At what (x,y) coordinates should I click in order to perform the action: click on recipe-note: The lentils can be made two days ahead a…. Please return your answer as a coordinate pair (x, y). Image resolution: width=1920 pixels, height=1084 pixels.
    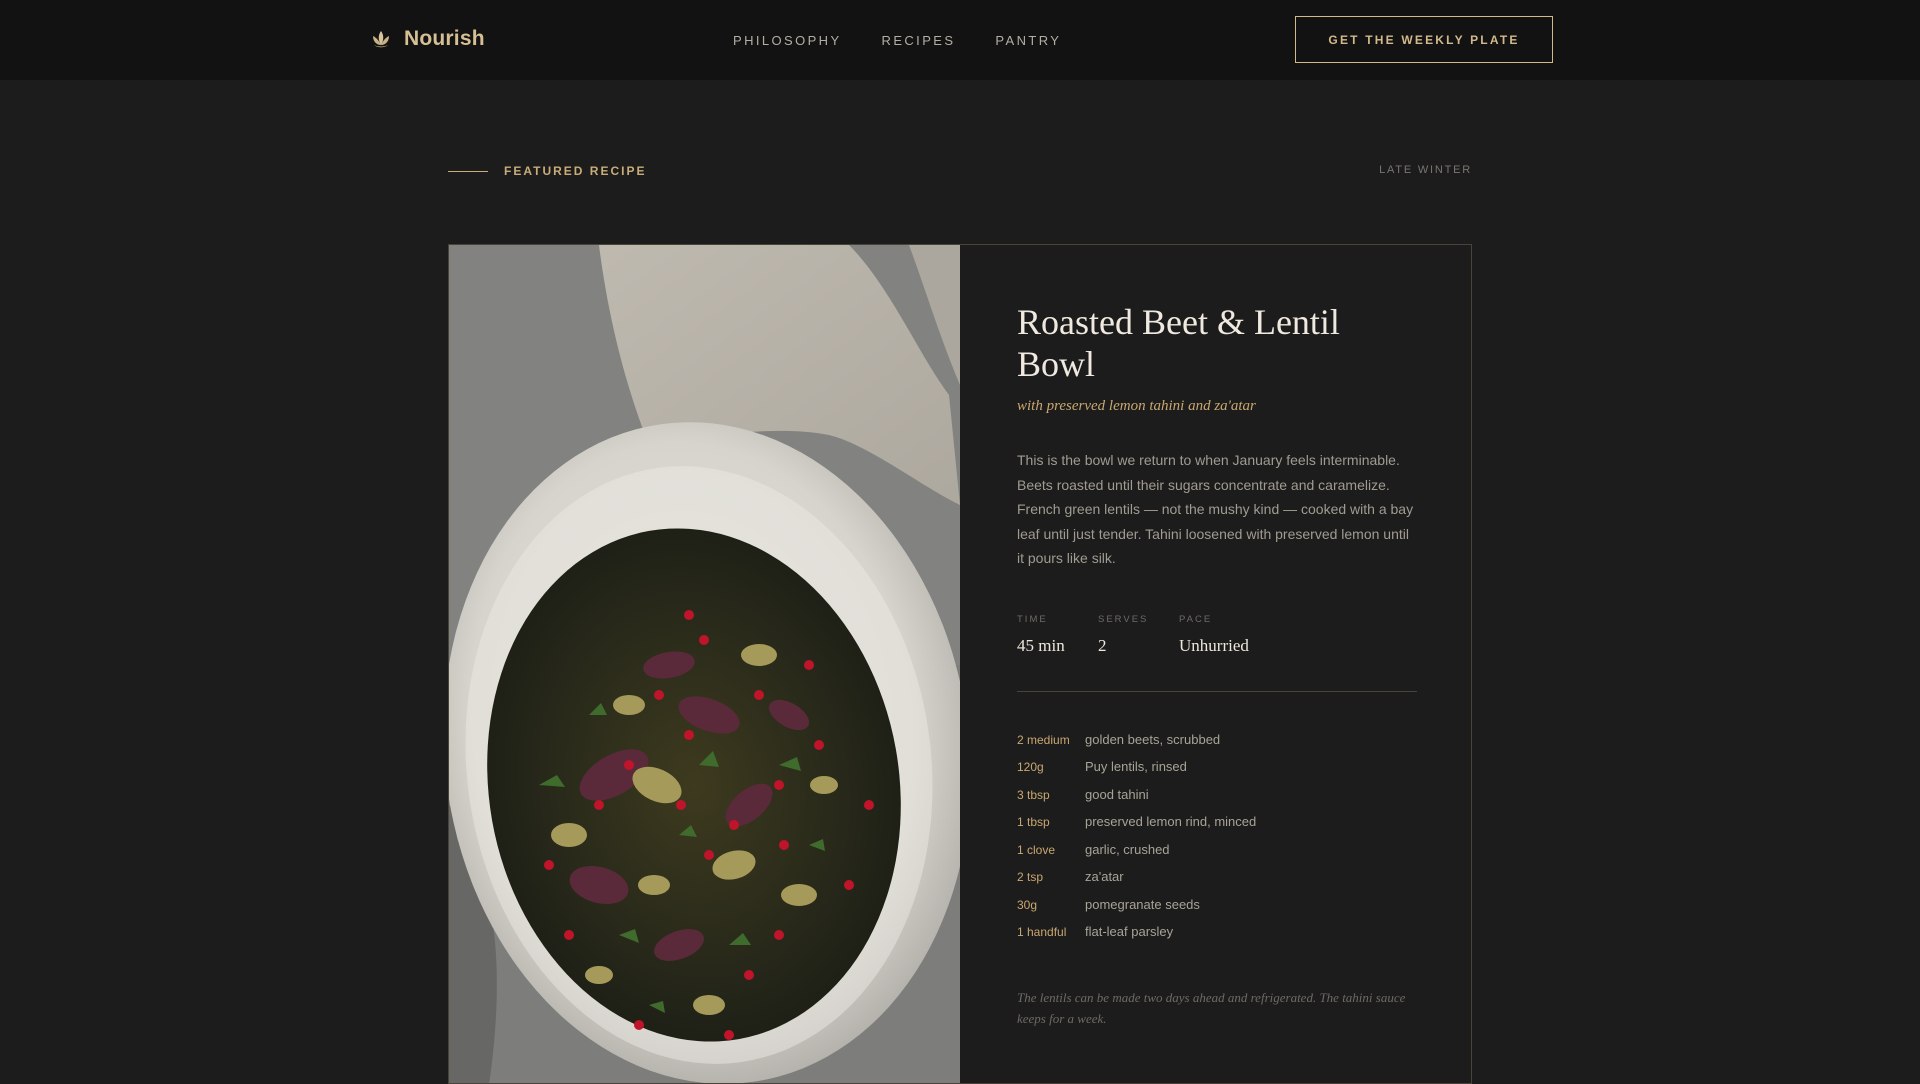
    Looking at the image, I should click on (1211, 1007).